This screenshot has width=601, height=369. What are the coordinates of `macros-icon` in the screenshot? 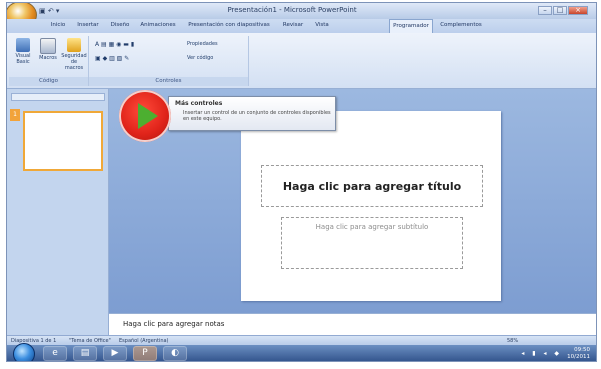 It's located at (48, 46).